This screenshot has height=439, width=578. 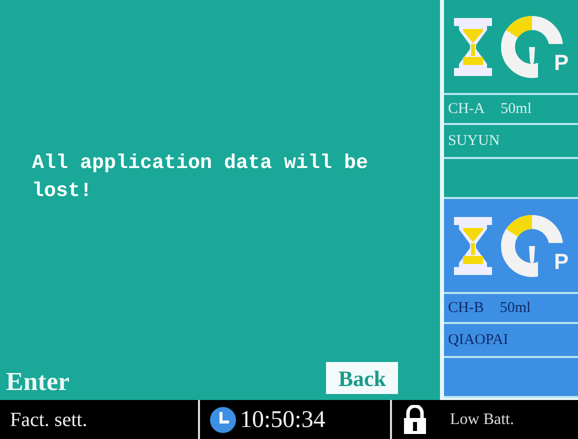 What do you see at coordinates (48, 420) in the screenshot?
I see `mode-label: Fact. sett.` at bounding box center [48, 420].